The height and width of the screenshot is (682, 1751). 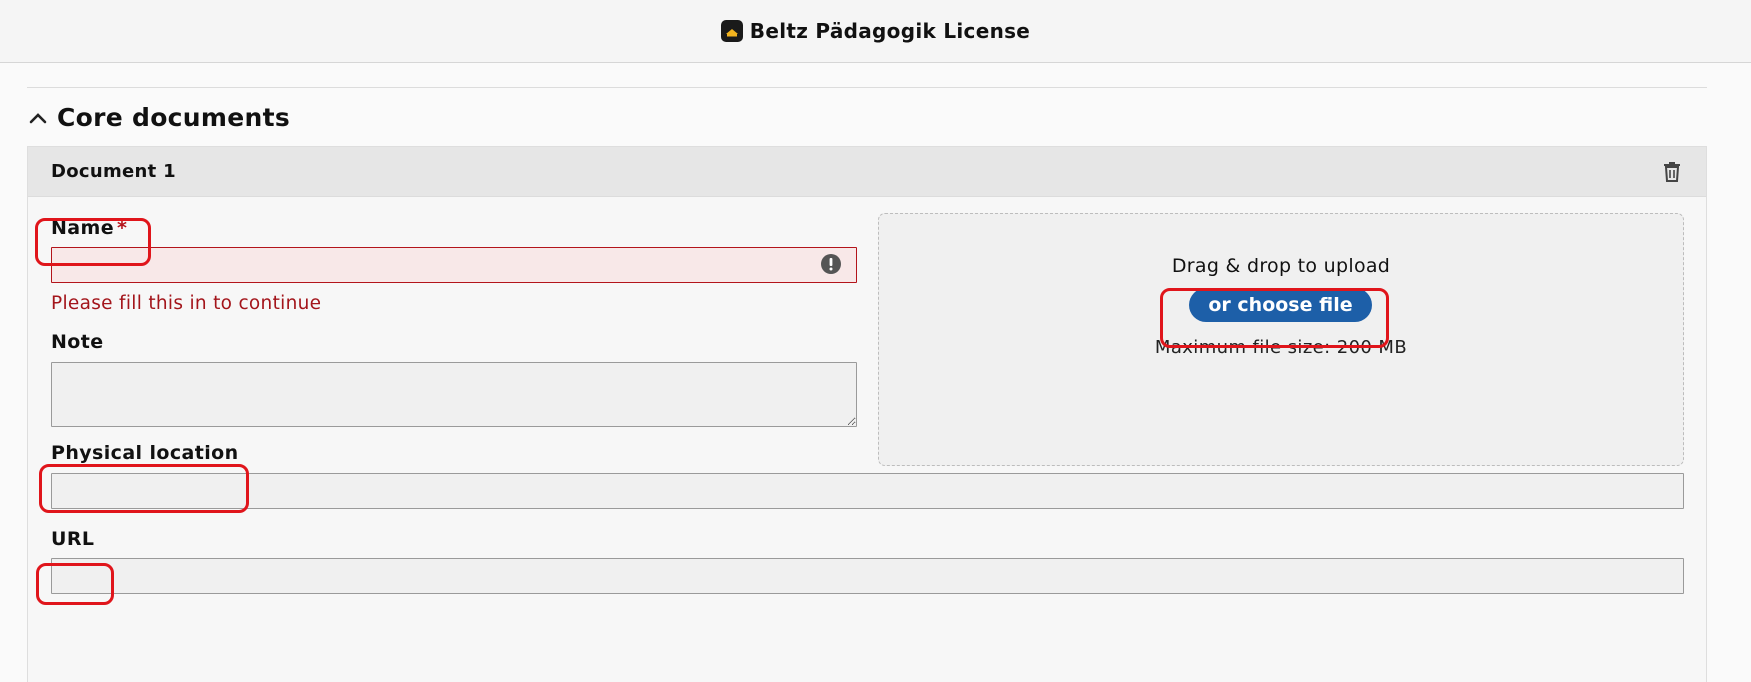 What do you see at coordinates (867, 87) in the screenshot?
I see `section-divider` at bounding box center [867, 87].